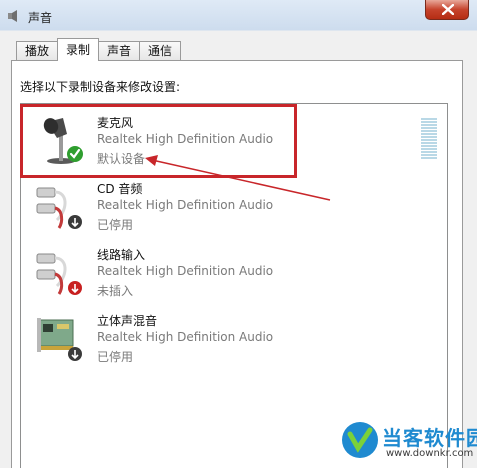  I want to click on close-button, so click(447, 10).